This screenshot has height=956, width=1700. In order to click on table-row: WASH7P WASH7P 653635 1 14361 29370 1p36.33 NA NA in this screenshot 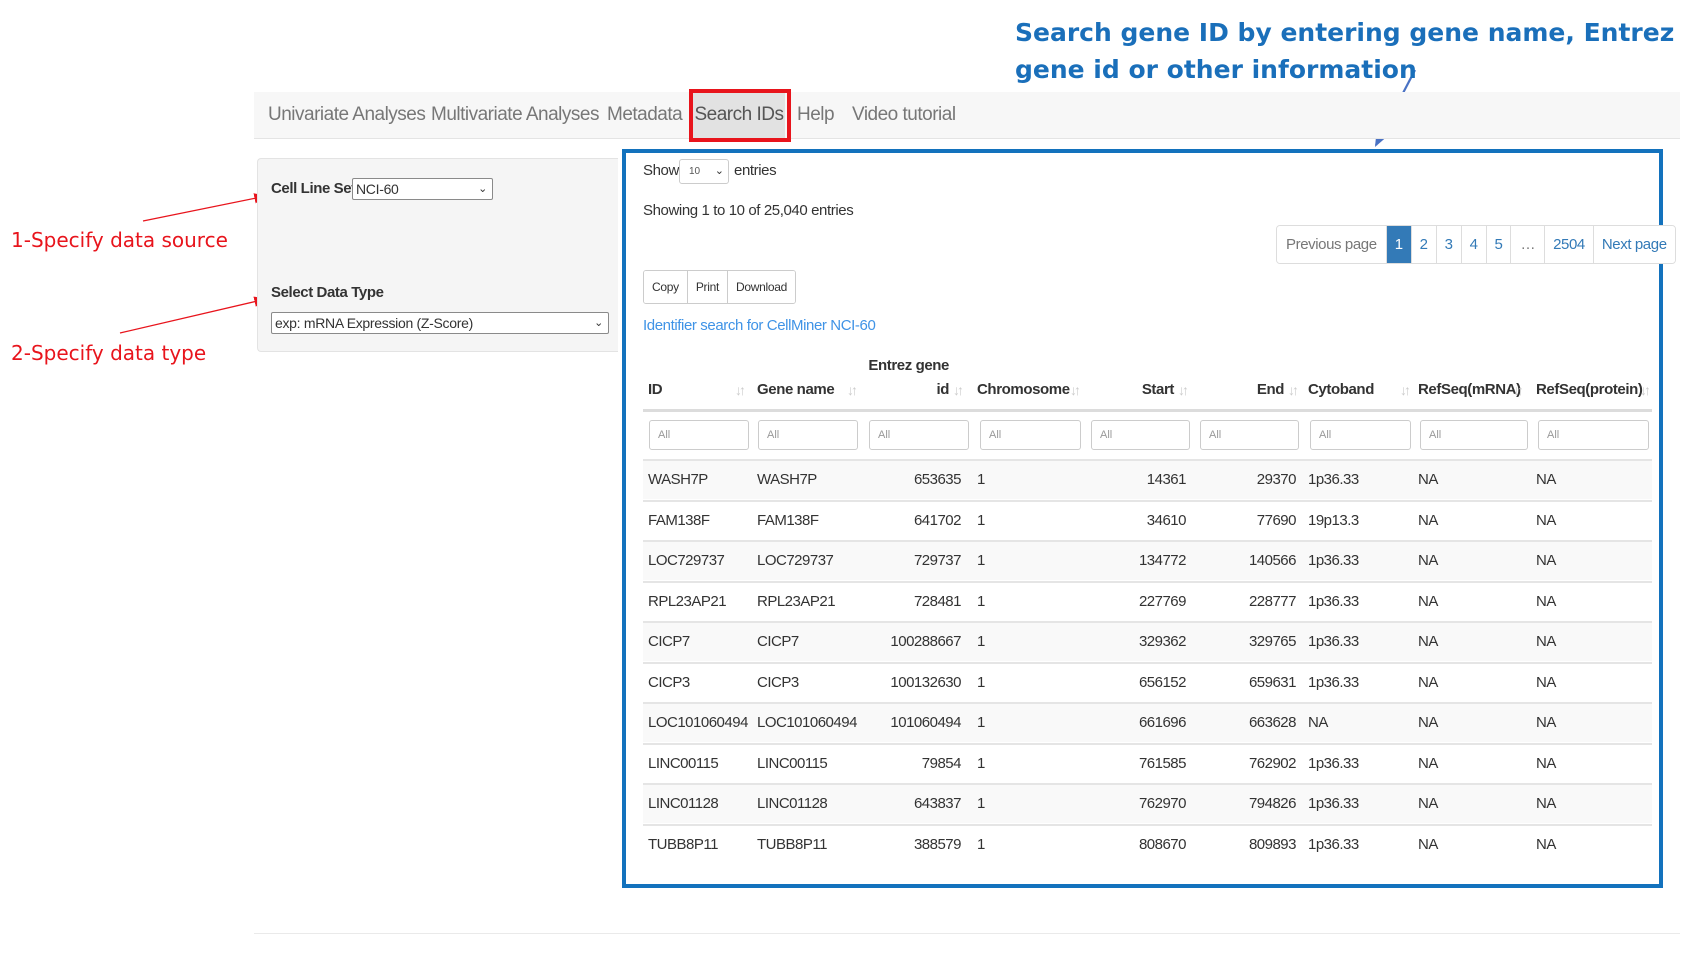, I will do `click(1147, 479)`.